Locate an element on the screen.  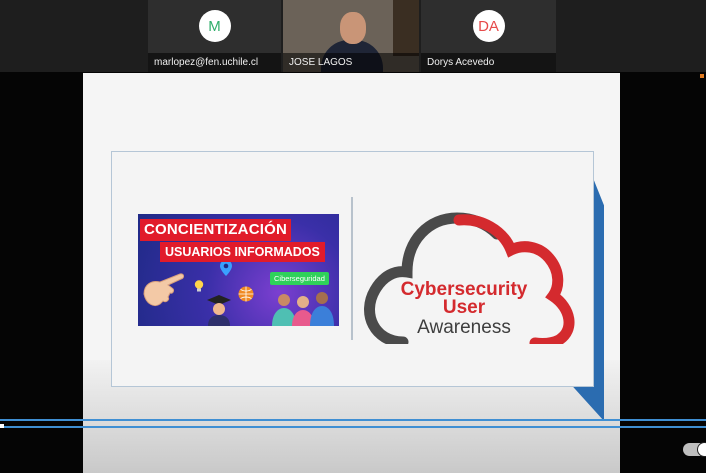
participant-name: marlopez@fen.uchile.cl is located at coordinates (214, 62).